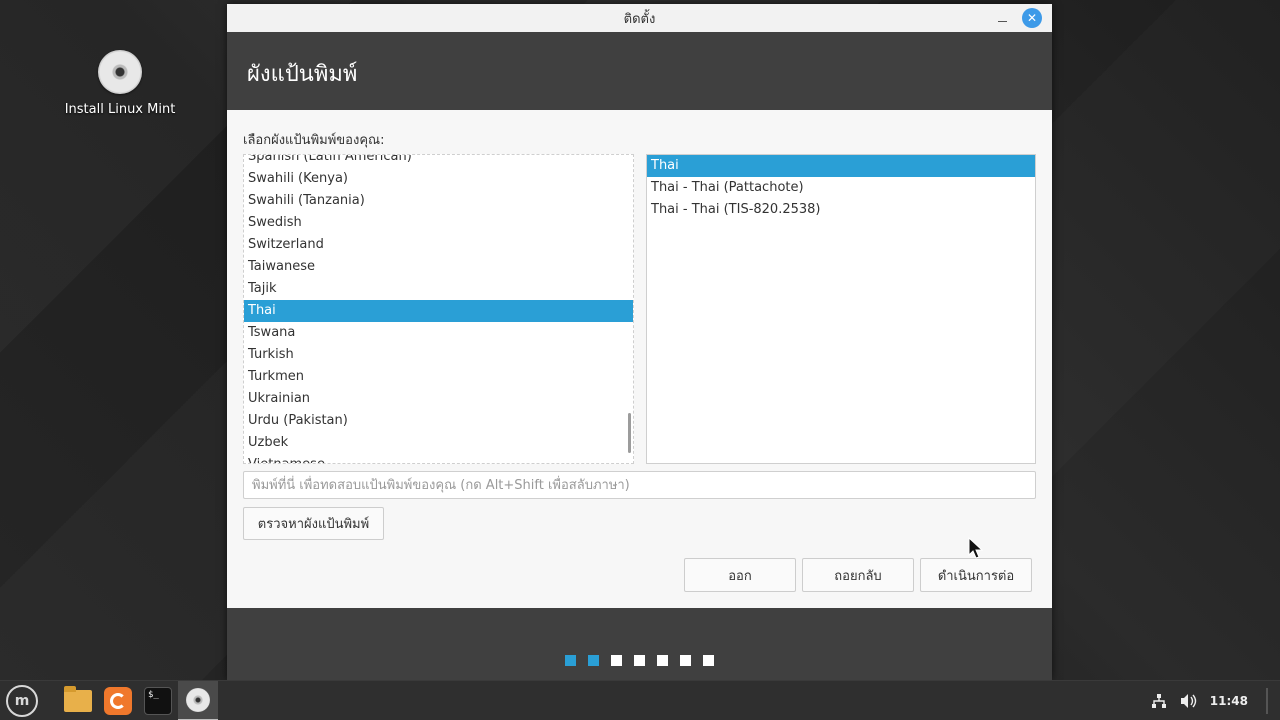 Image resolution: width=1280 pixels, height=720 pixels. I want to click on window-title: ติดตั้ง, so click(639, 19).